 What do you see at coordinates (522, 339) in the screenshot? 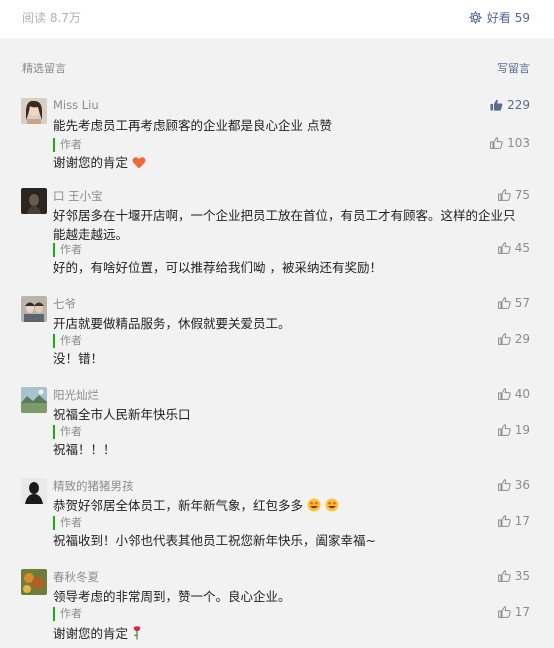
I see `reply-like-count: 29` at bounding box center [522, 339].